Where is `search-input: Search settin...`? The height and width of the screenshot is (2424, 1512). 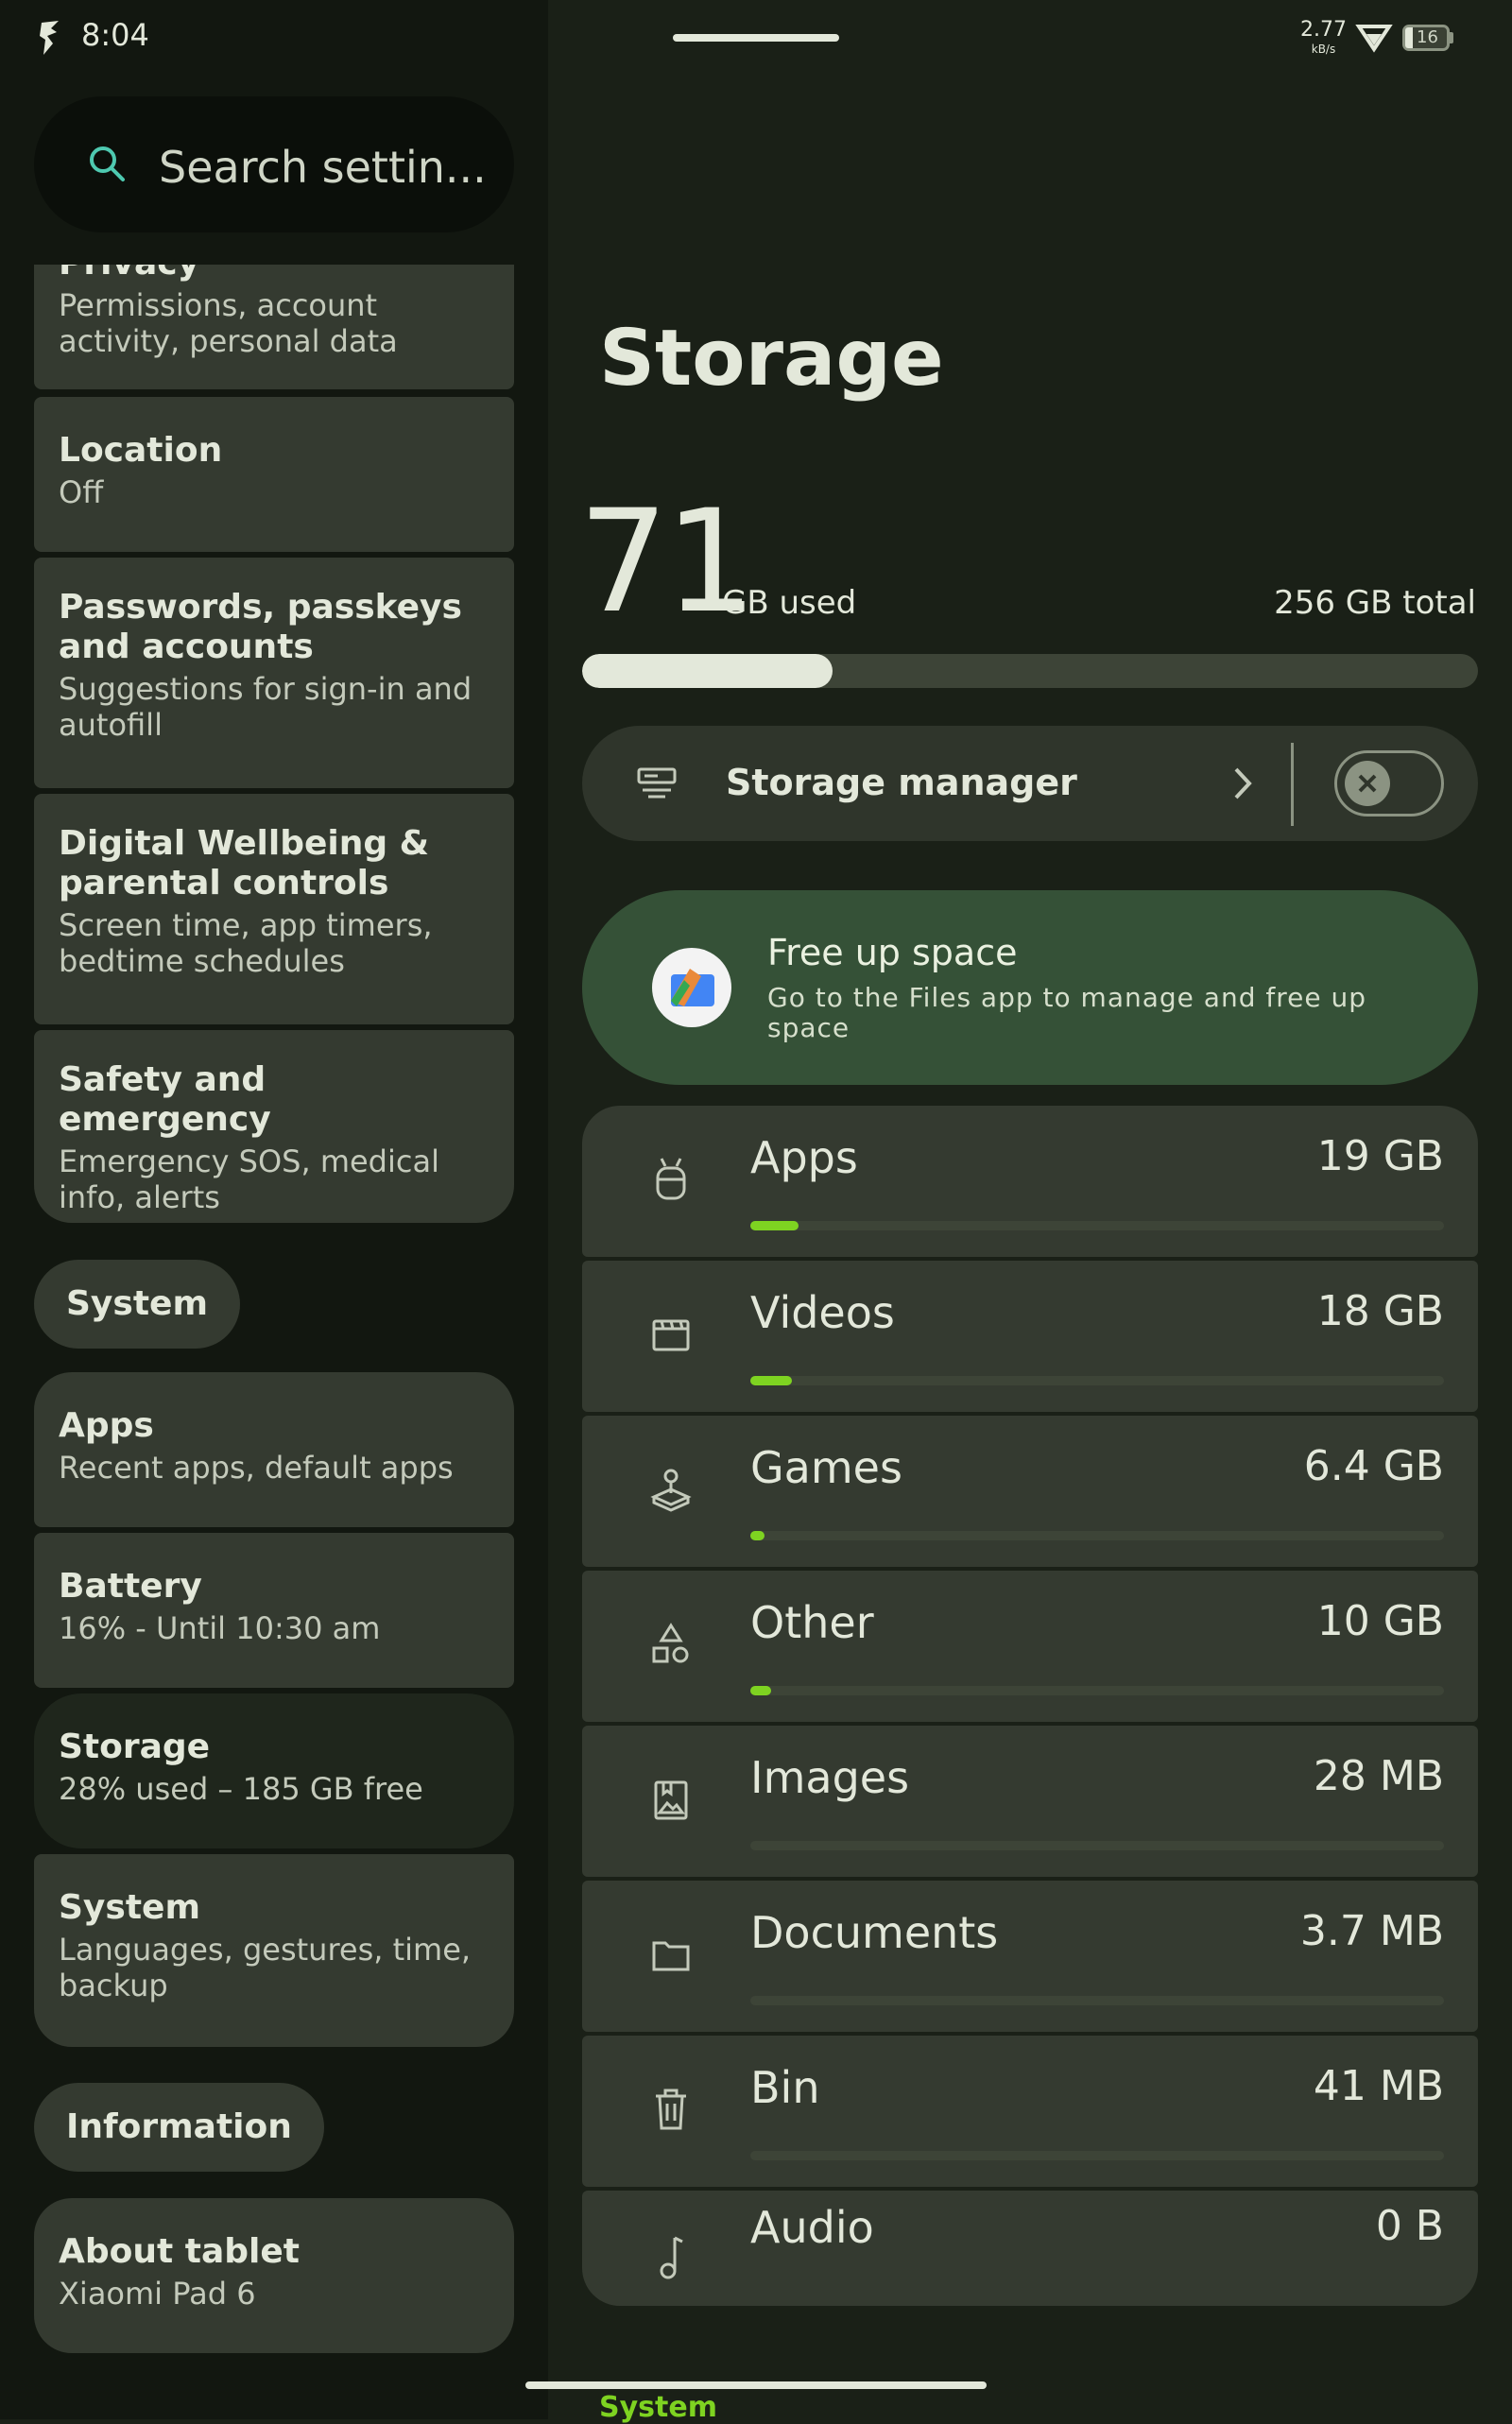
search-input: Search settin... is located at coordinates (274, 164).